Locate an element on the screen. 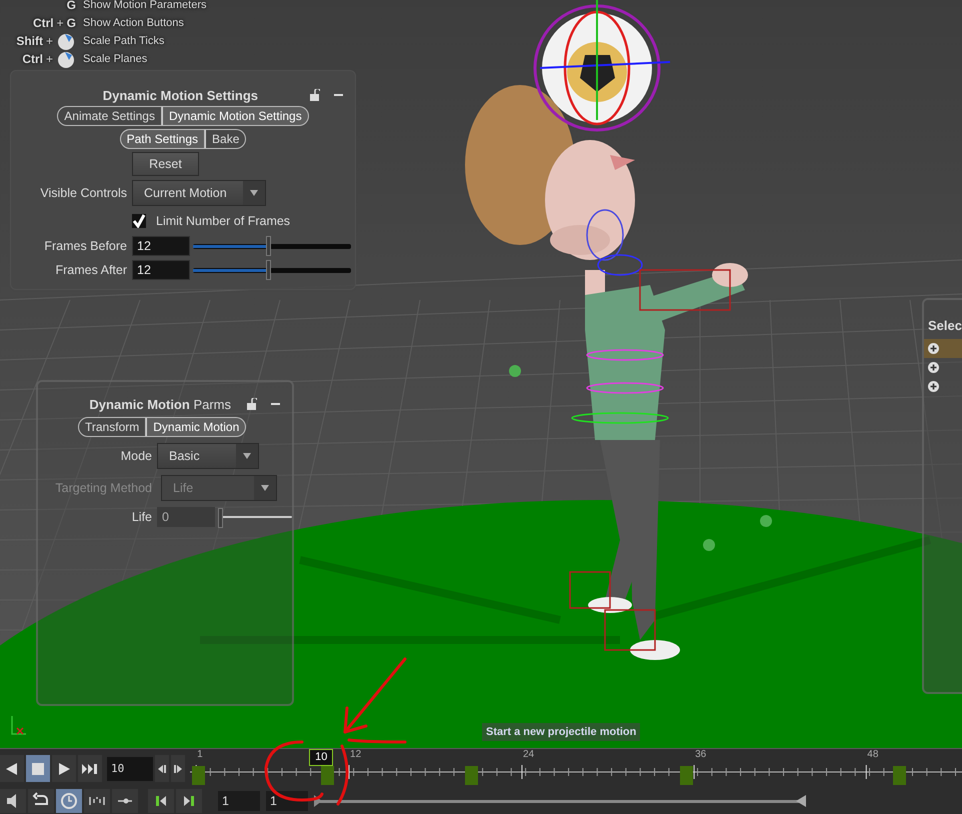 The width and height of the screenshot is (962, 814). visible-controls-dropdown: Current Motion is located at coordinates (199, 193).